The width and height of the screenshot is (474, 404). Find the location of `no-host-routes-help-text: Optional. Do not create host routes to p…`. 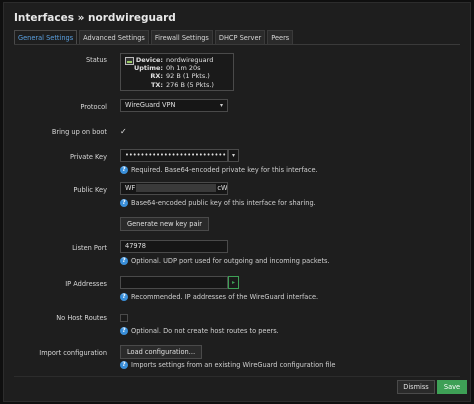

no-host-routes-help-text: Optional. Do not create host routes to p… is located at coordinates (205, 331).